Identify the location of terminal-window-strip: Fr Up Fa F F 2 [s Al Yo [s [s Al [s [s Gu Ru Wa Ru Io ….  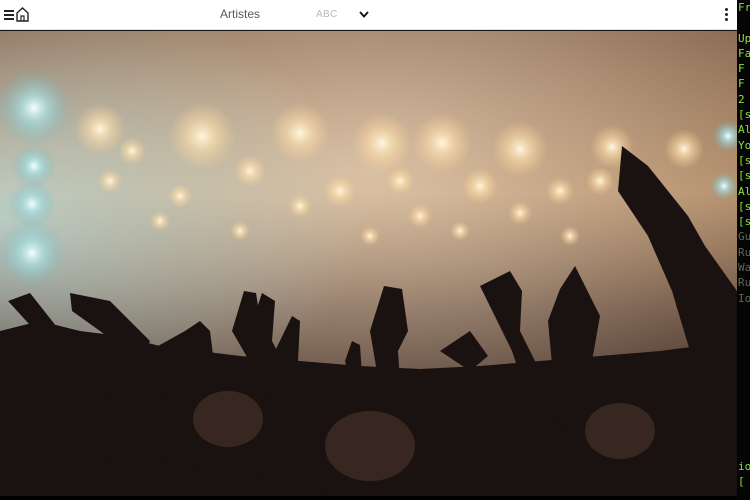
(743, 250).